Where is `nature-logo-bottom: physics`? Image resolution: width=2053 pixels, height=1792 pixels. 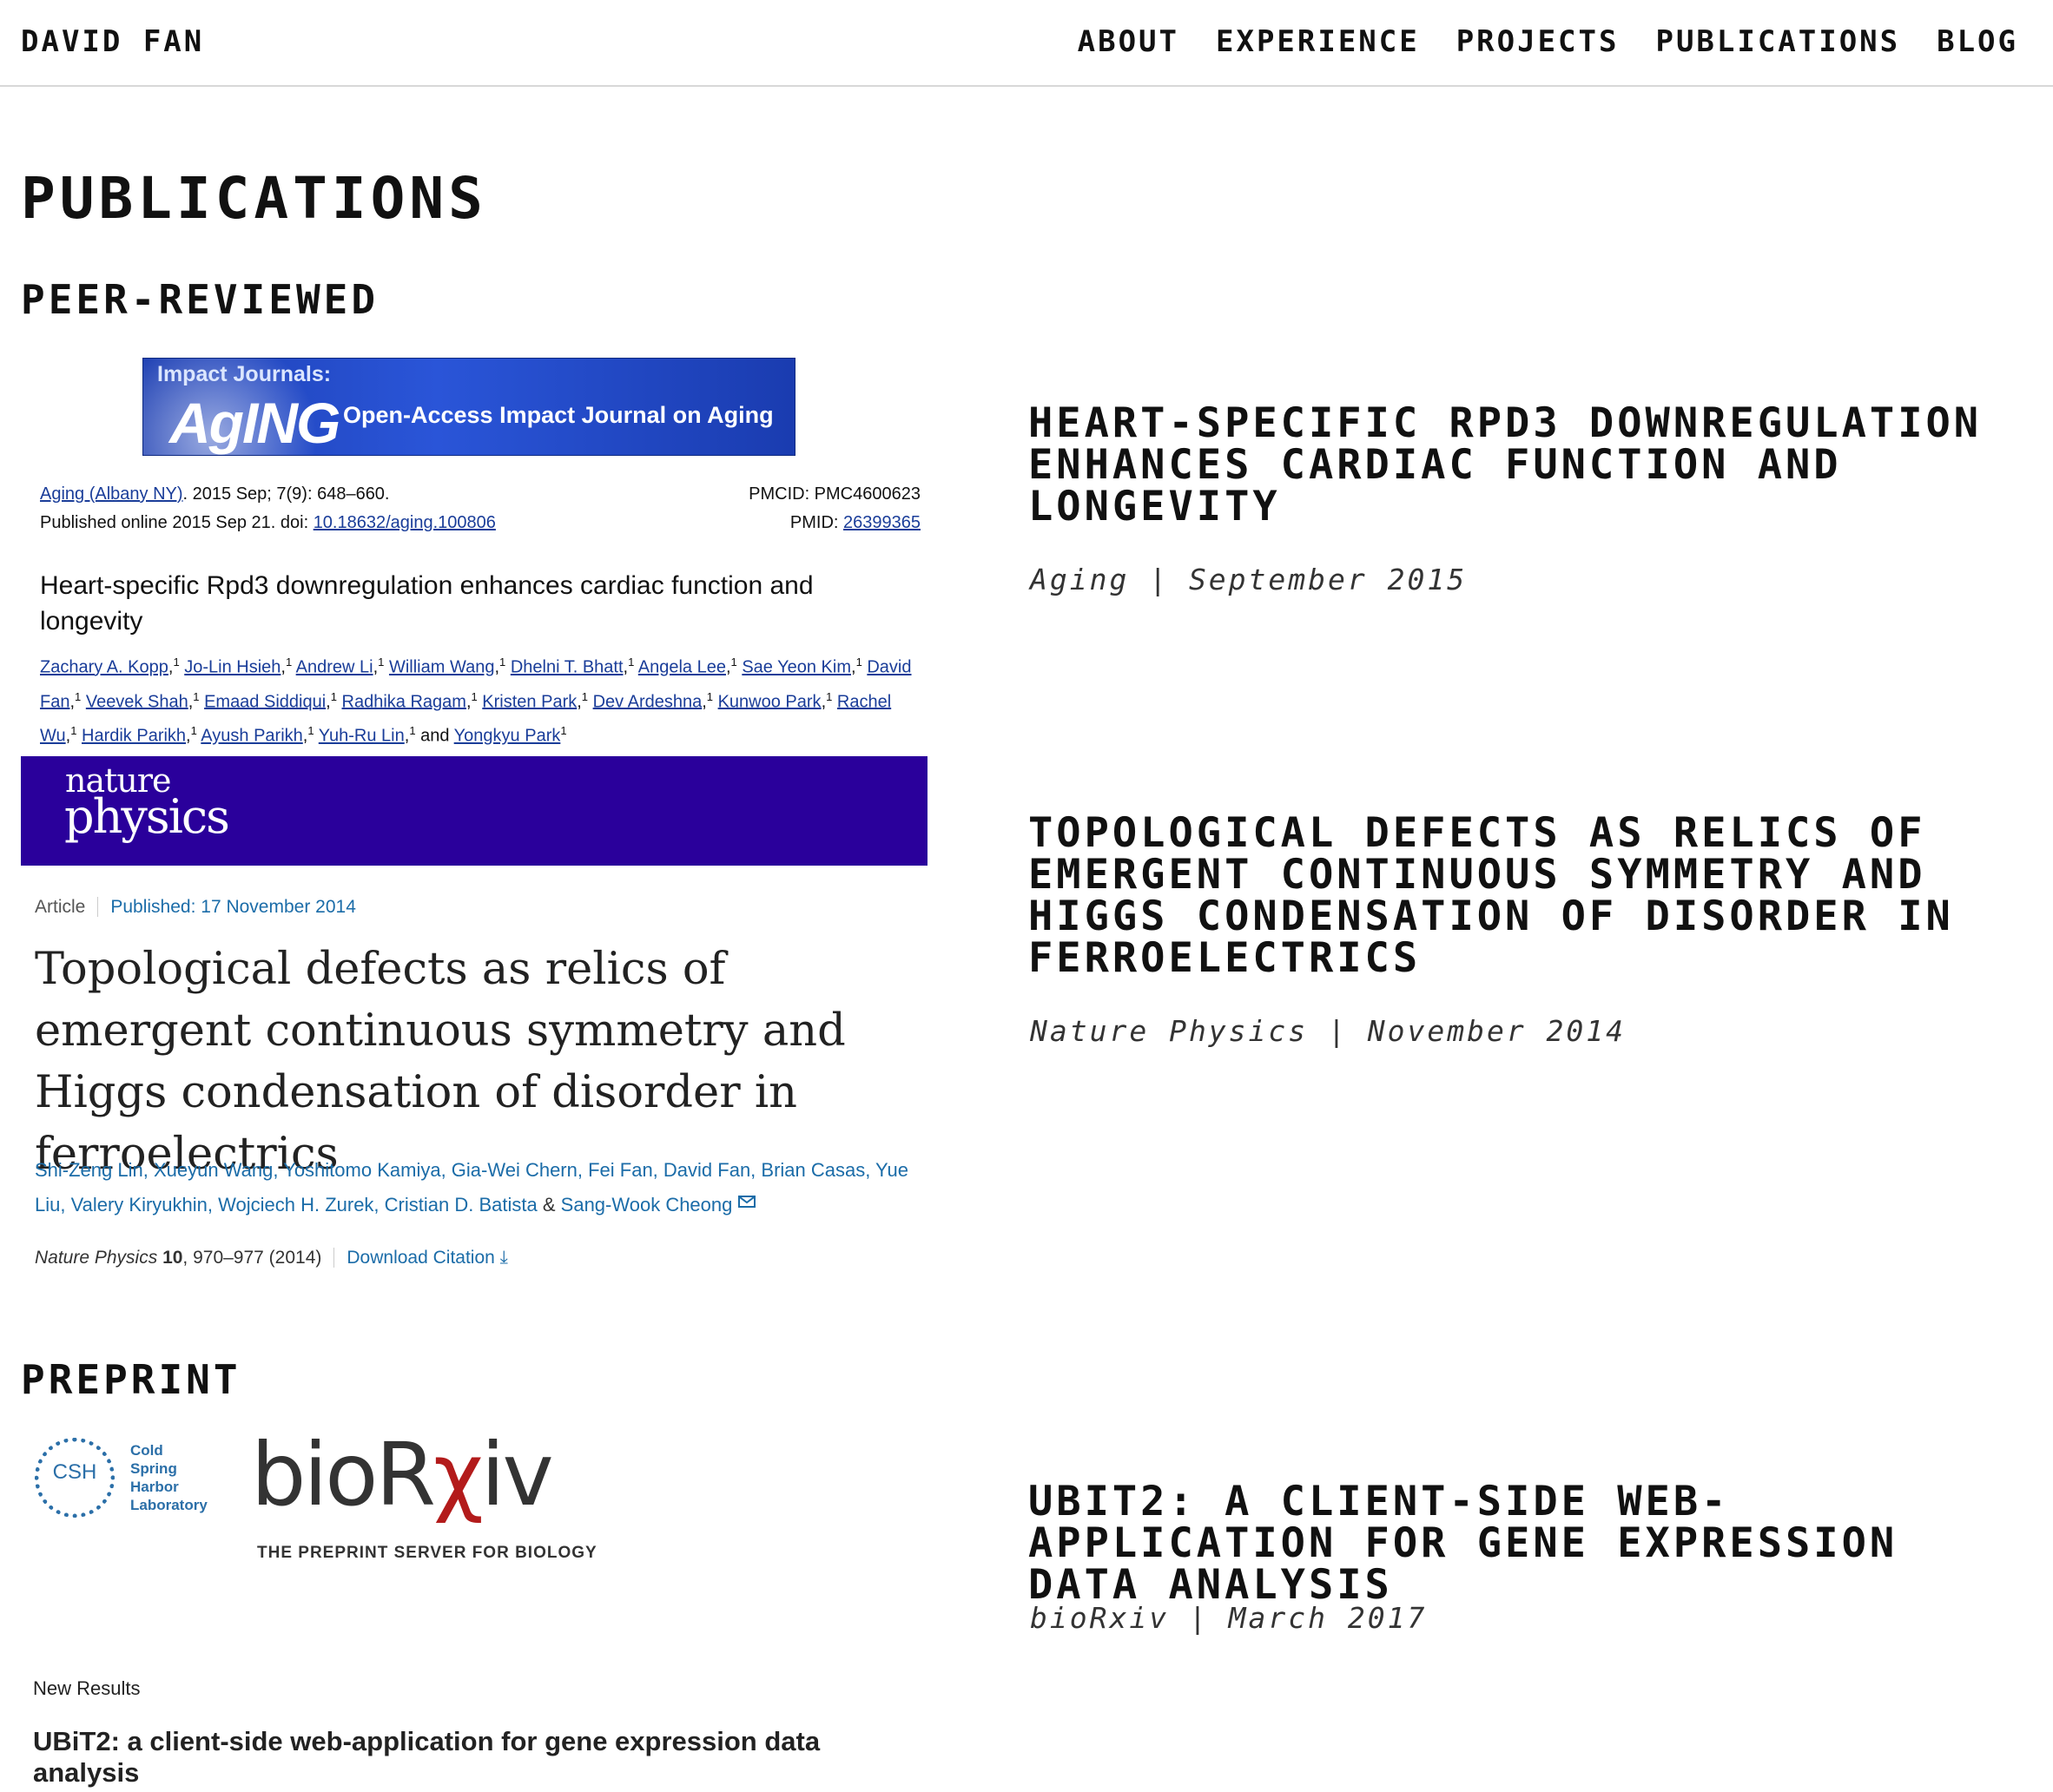 nature-logo-bottom: physics is located at coordinates (147, 816).